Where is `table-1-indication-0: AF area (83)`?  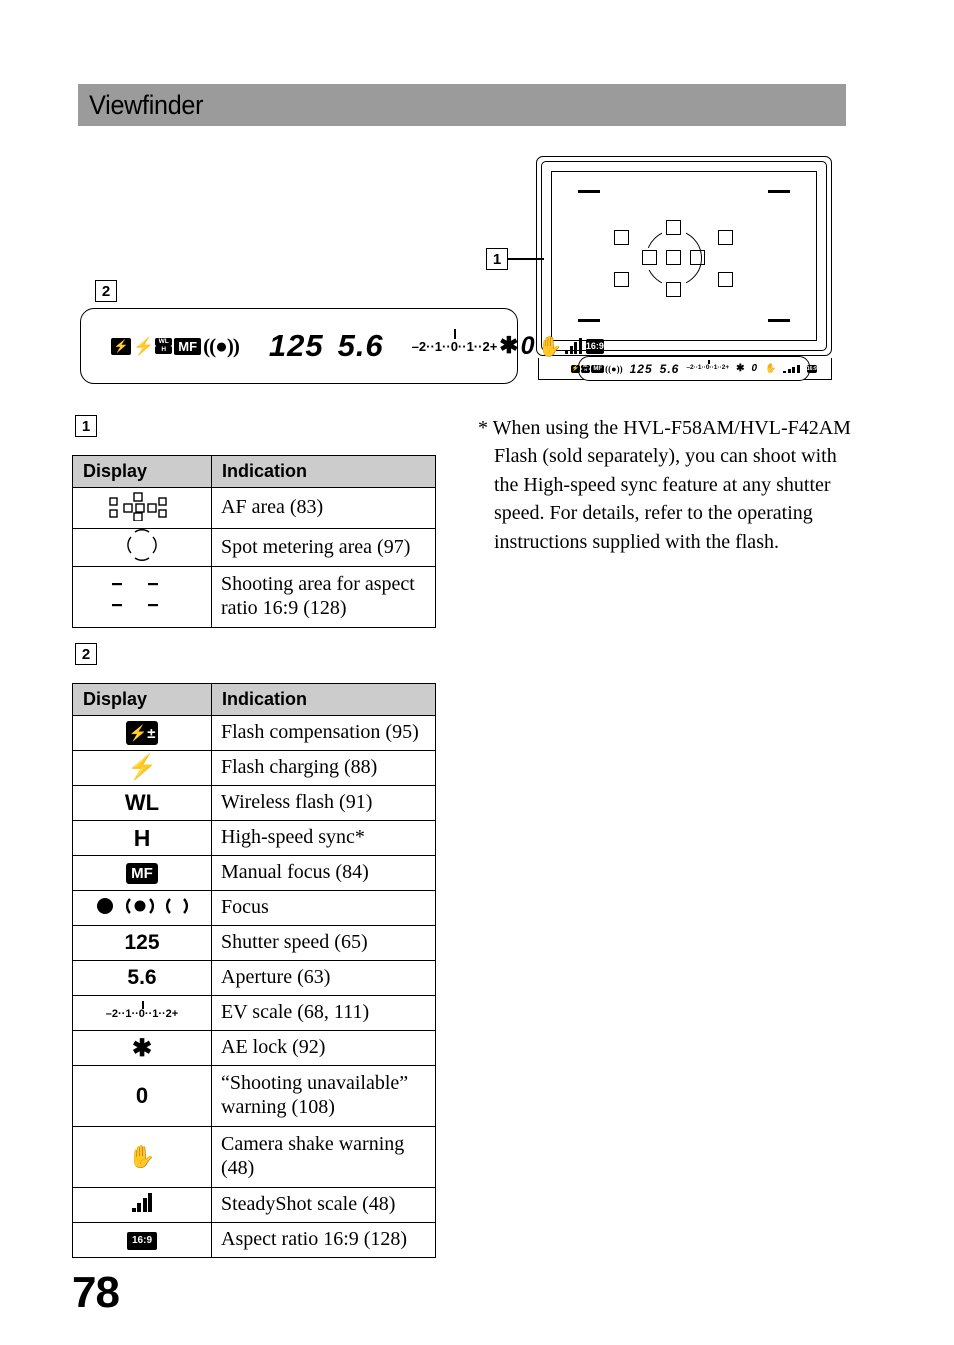
table-1-indication-0: AF area (83) is located at coordinates (323, 508).